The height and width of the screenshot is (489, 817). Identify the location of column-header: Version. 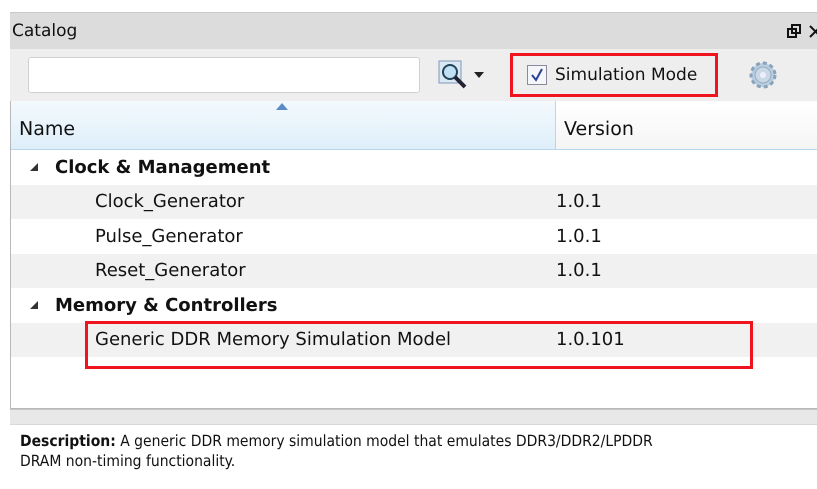
(686, 125).